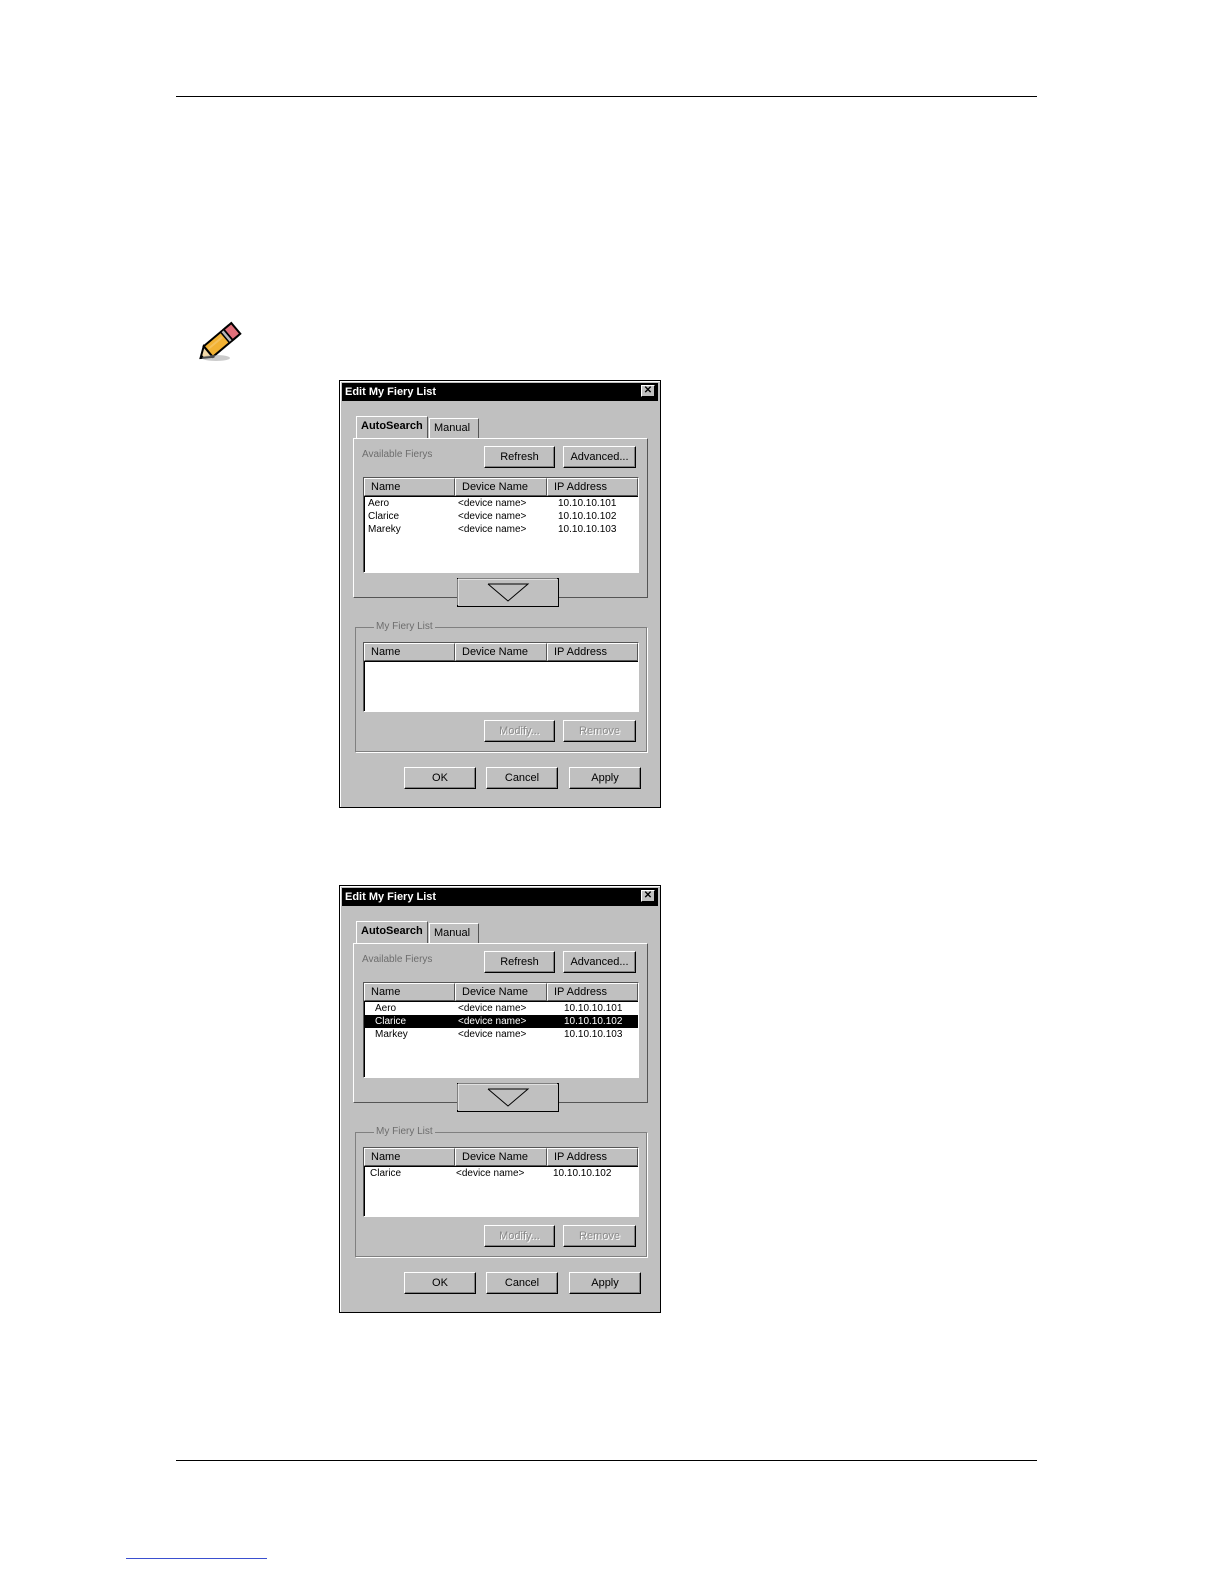 This screenshot has width=1224, height=1584. I want to click on row-name: Markey, so click(391, 1034).